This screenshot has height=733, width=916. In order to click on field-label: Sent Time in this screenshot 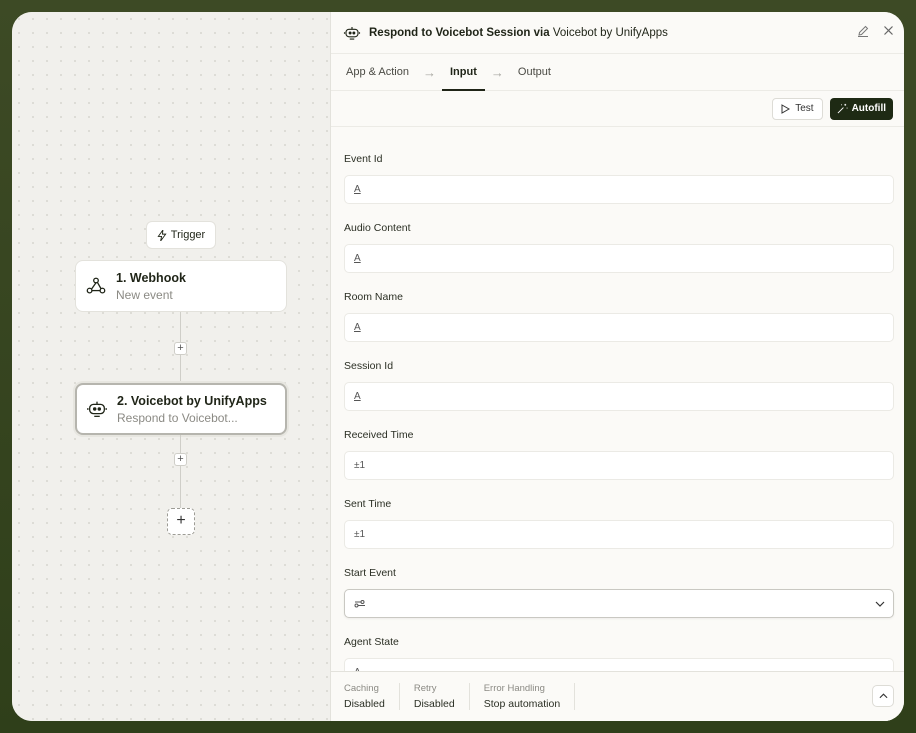, I will do `click(368, 504)`.